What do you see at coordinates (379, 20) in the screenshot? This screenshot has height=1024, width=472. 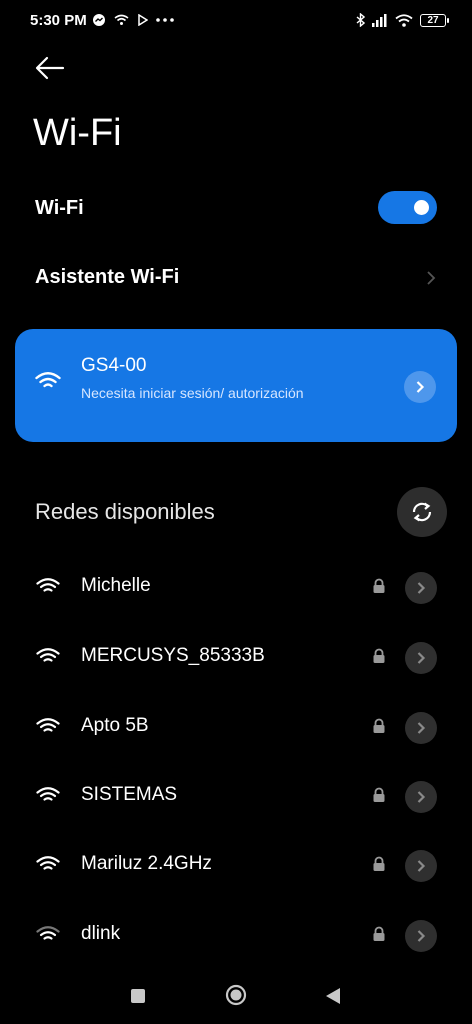 I see `signal-icon` at bounding box center [379, 20].